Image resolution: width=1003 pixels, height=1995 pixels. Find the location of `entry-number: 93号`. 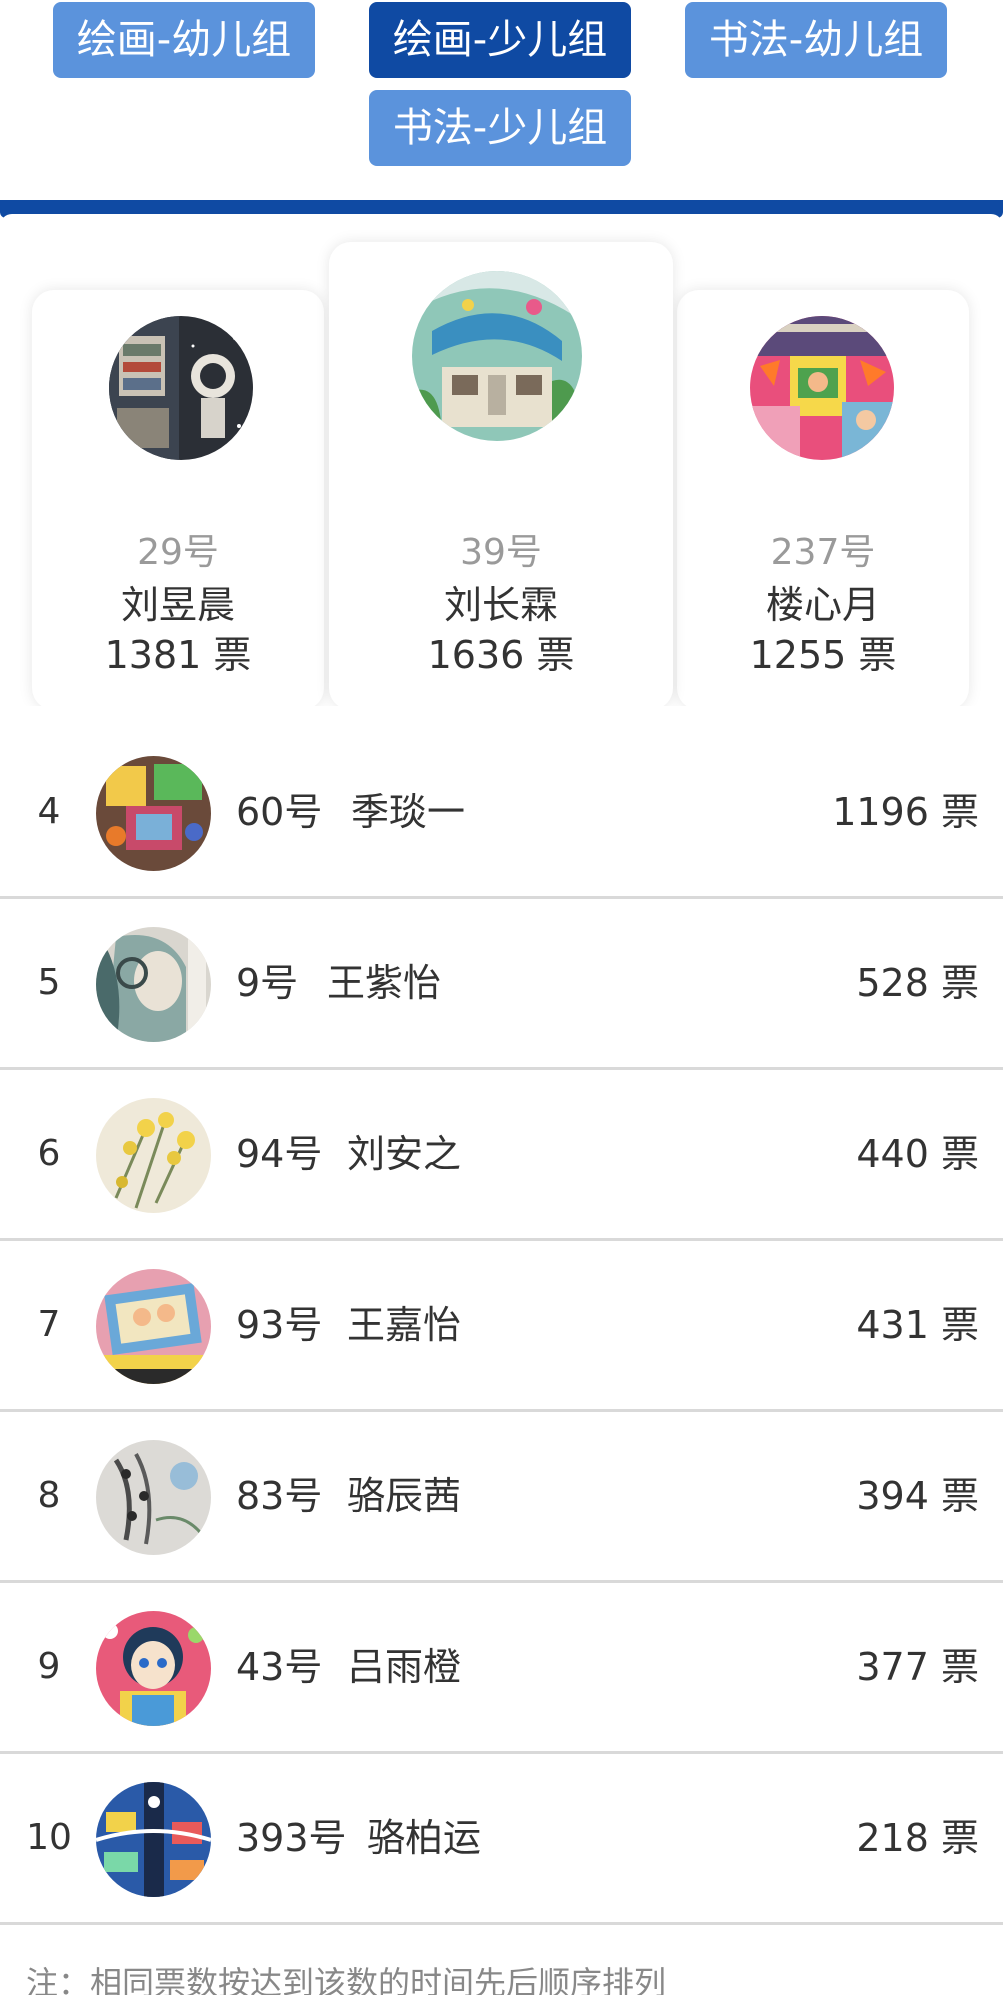

entry-number: 93号 is located at coordinates (279, 1325).